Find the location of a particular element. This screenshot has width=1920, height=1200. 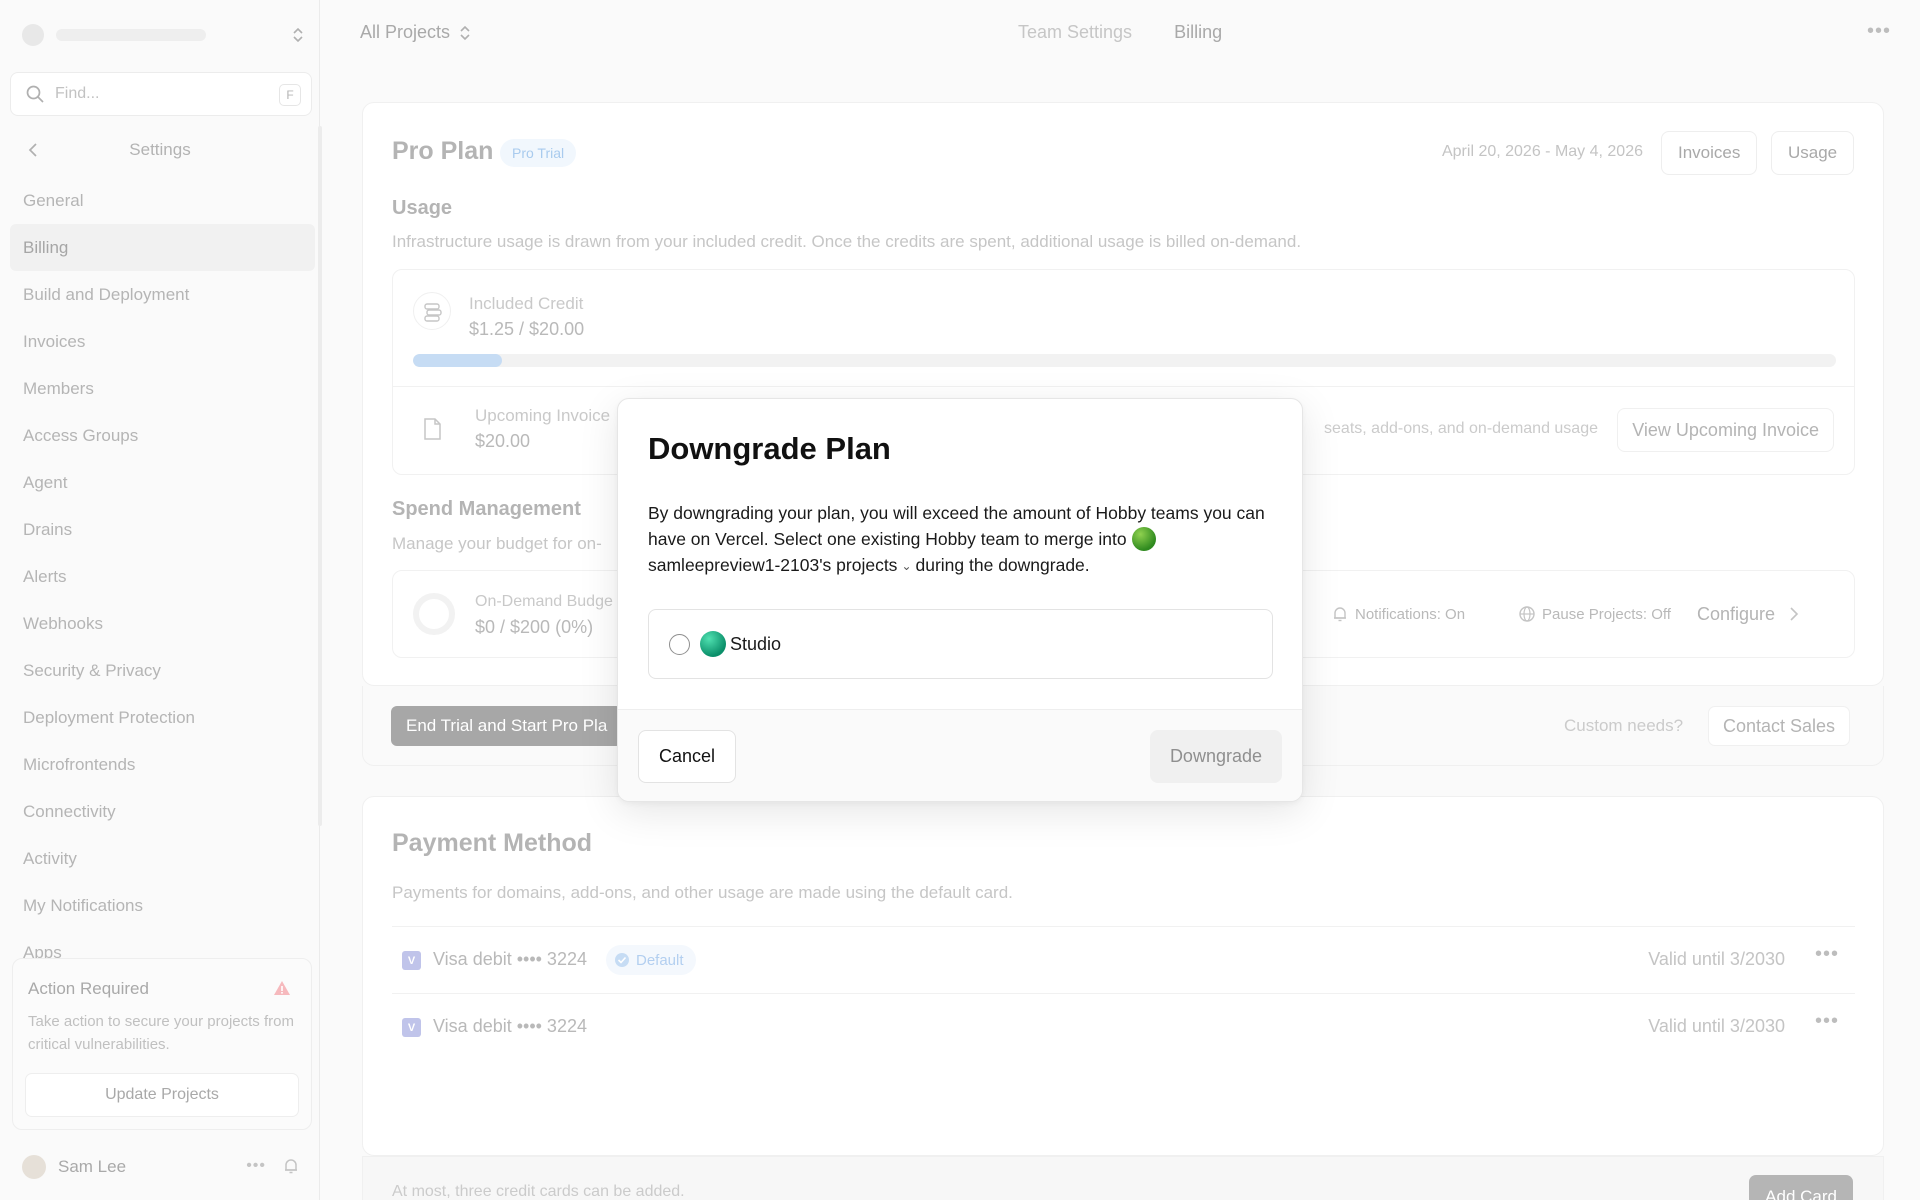

sidebar-item-alerts: Alerts is located at coordinates (162, 576).